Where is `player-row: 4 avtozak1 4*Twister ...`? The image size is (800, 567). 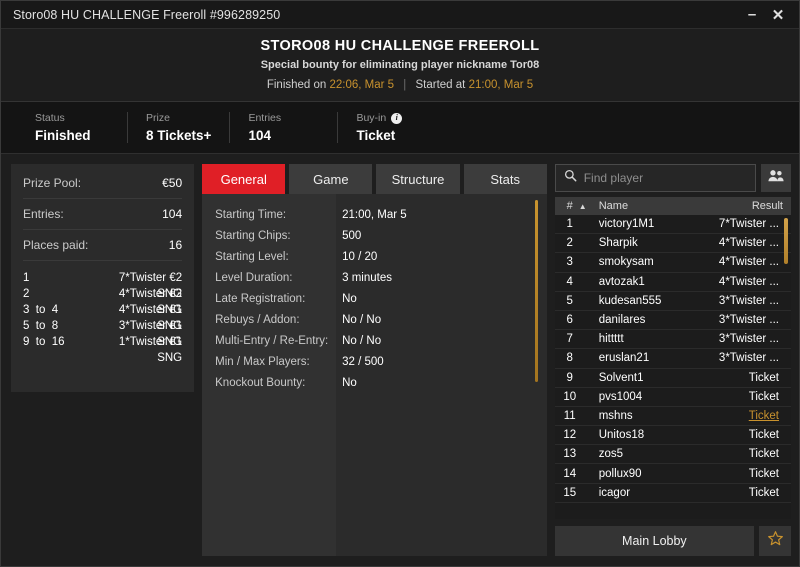 player-row: 4 avtozak1 4*Twister ... is located at coordinates (672, 282).